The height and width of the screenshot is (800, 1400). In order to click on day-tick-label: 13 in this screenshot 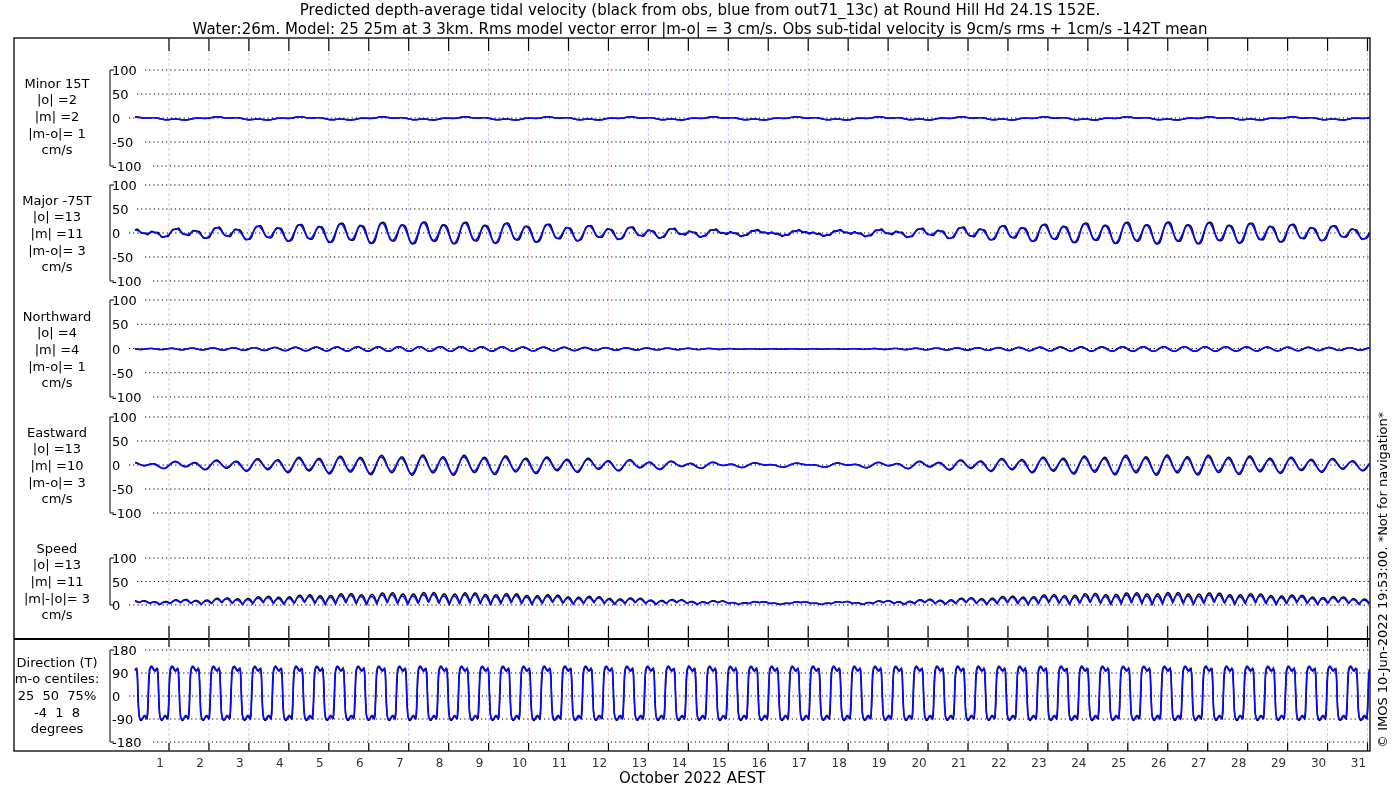, I will do `click(639, 763)`.